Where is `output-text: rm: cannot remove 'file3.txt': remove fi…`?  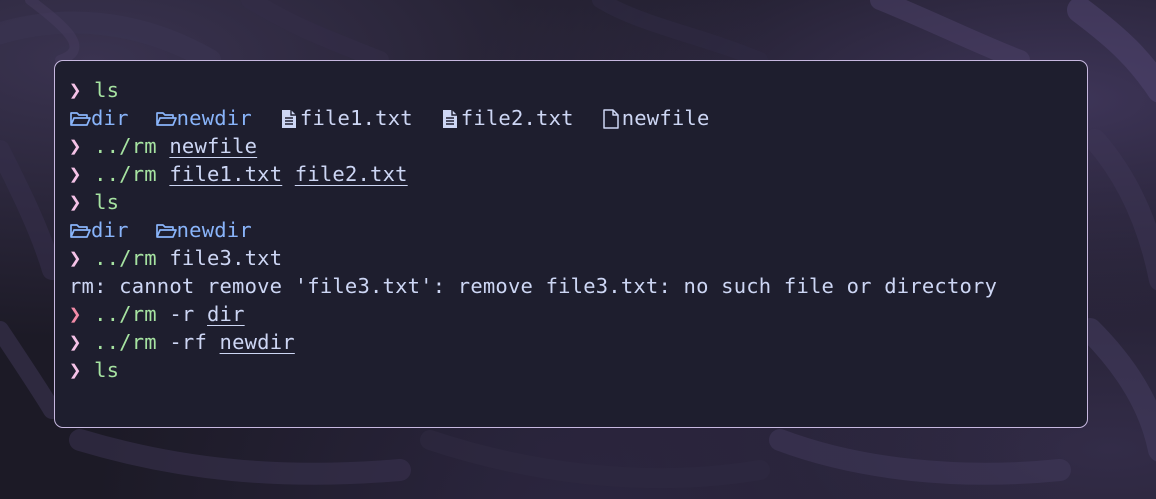 output-text: rm: cannot remove 'file3.txt': remove fi… is located at coordinates (533, 286).